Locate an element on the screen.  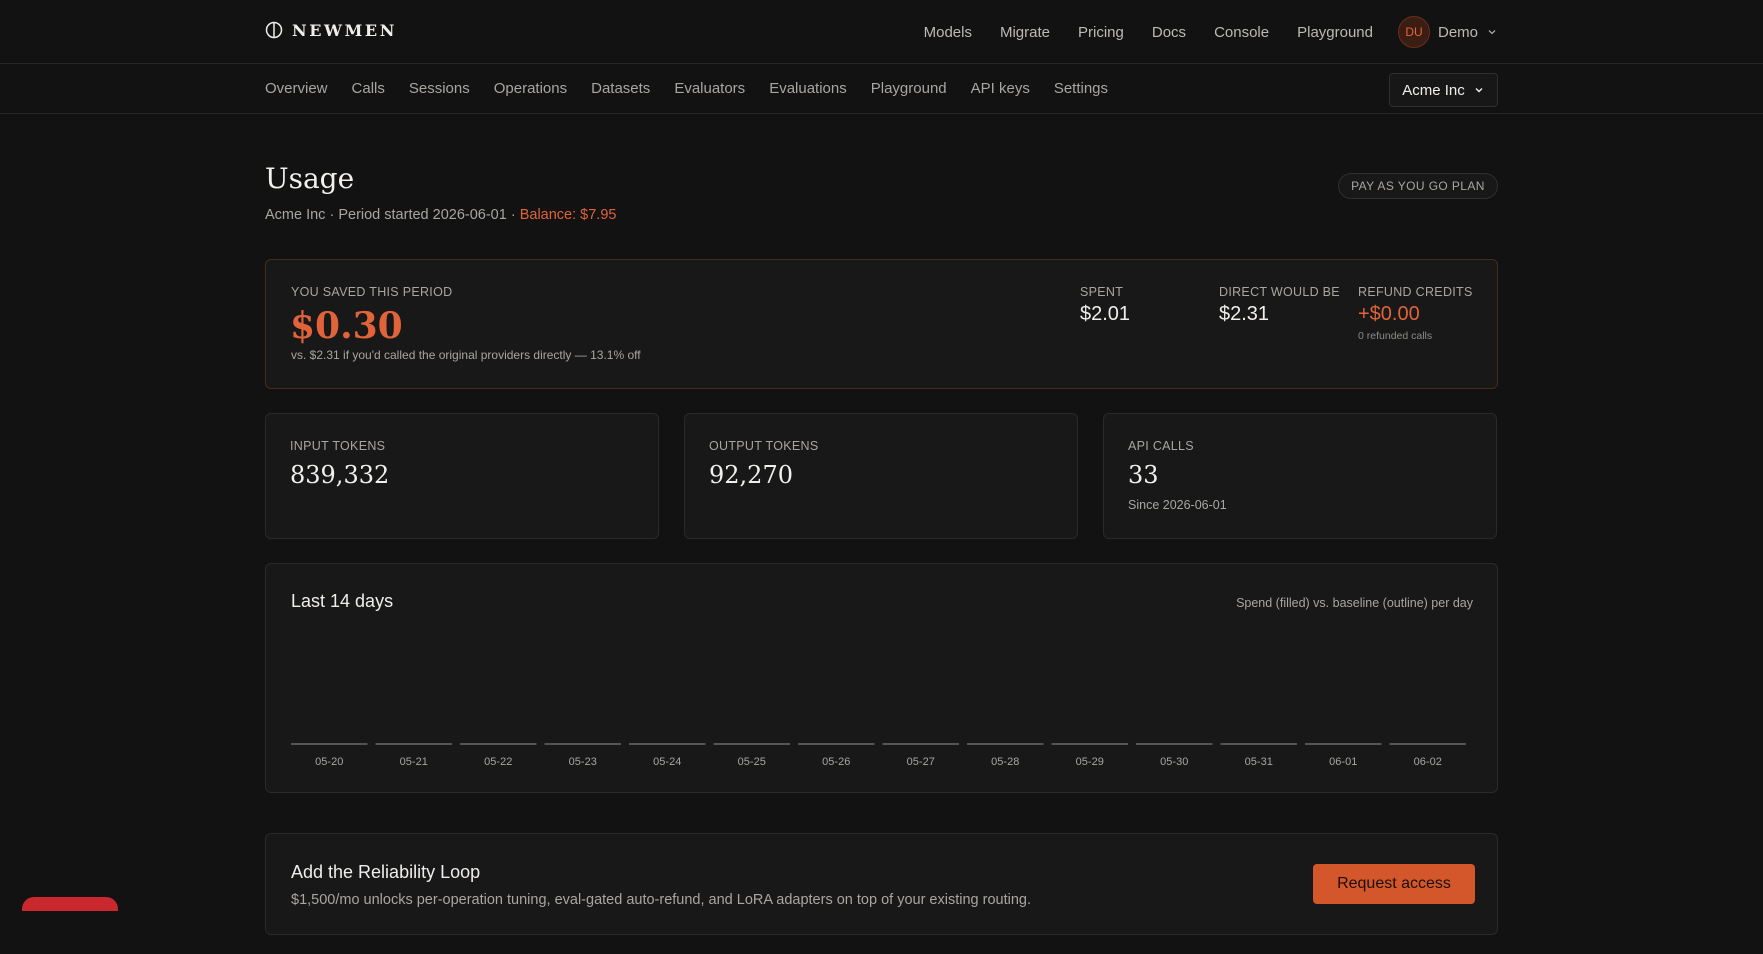
tab-sessions: Sessions is located at coordinates (439, 88).